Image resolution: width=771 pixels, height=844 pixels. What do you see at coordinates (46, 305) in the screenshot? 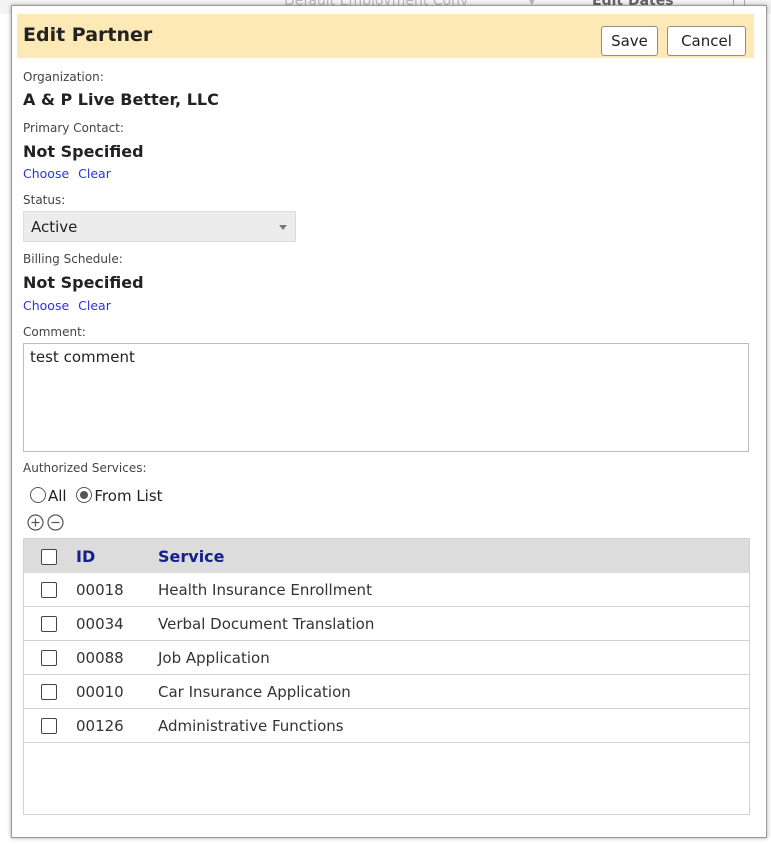
I see `billing-choose-link: Choose` at bounding box center [46, 305].